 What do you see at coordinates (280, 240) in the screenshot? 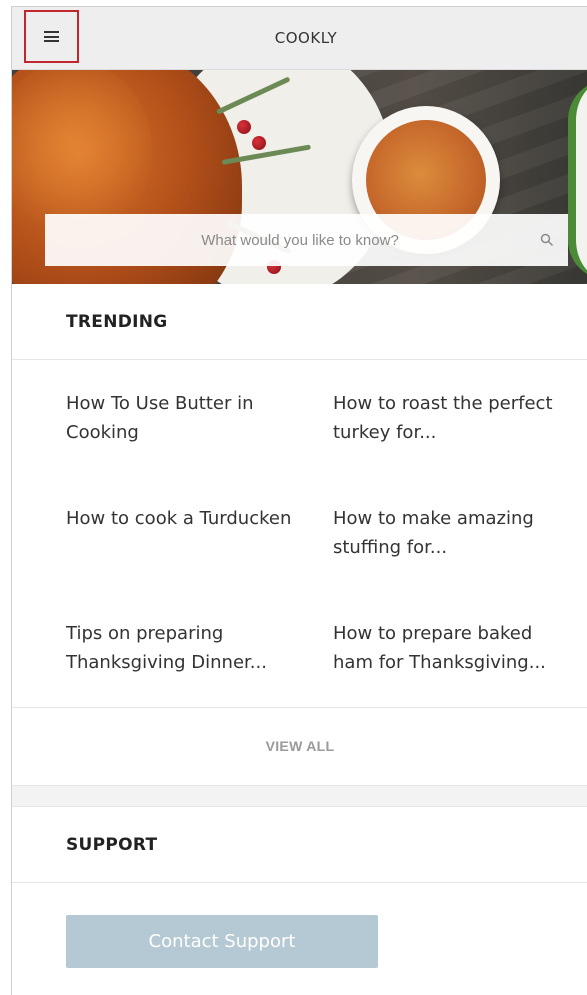
I see `search-input` at bounding box center [280, 240].